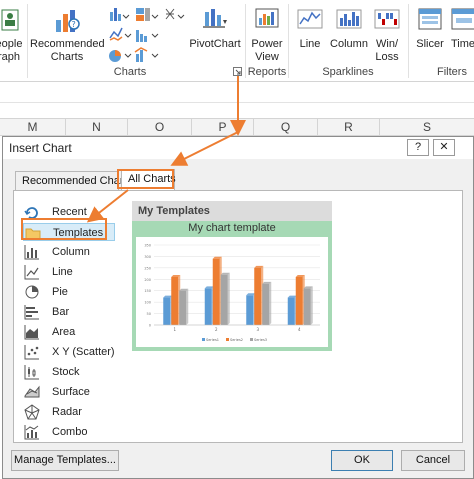 Image resolution: width=474 pixels, height=479 pixels. What do you see at coordinates (31, 252) in the screenshot?
I see `column-chart-icon` at bounding box center [31, 252].